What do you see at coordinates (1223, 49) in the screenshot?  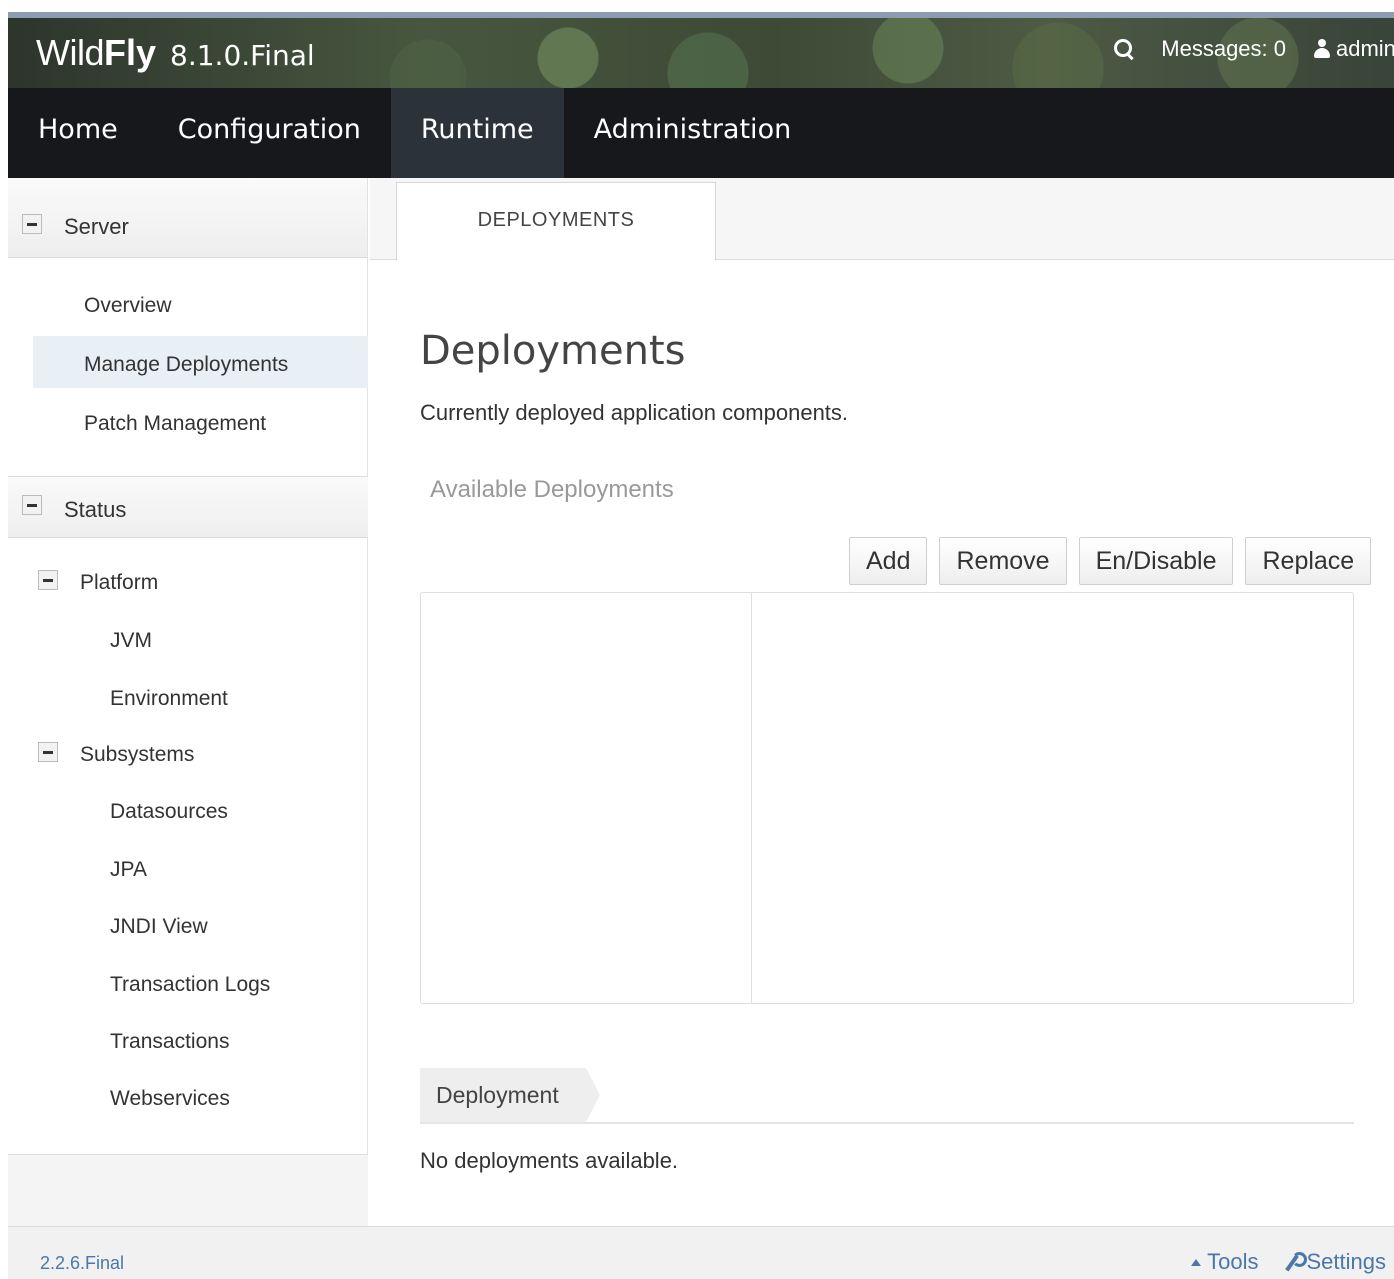 I see `messages-link: Messages: 0` at bounding box center [1223, 49].